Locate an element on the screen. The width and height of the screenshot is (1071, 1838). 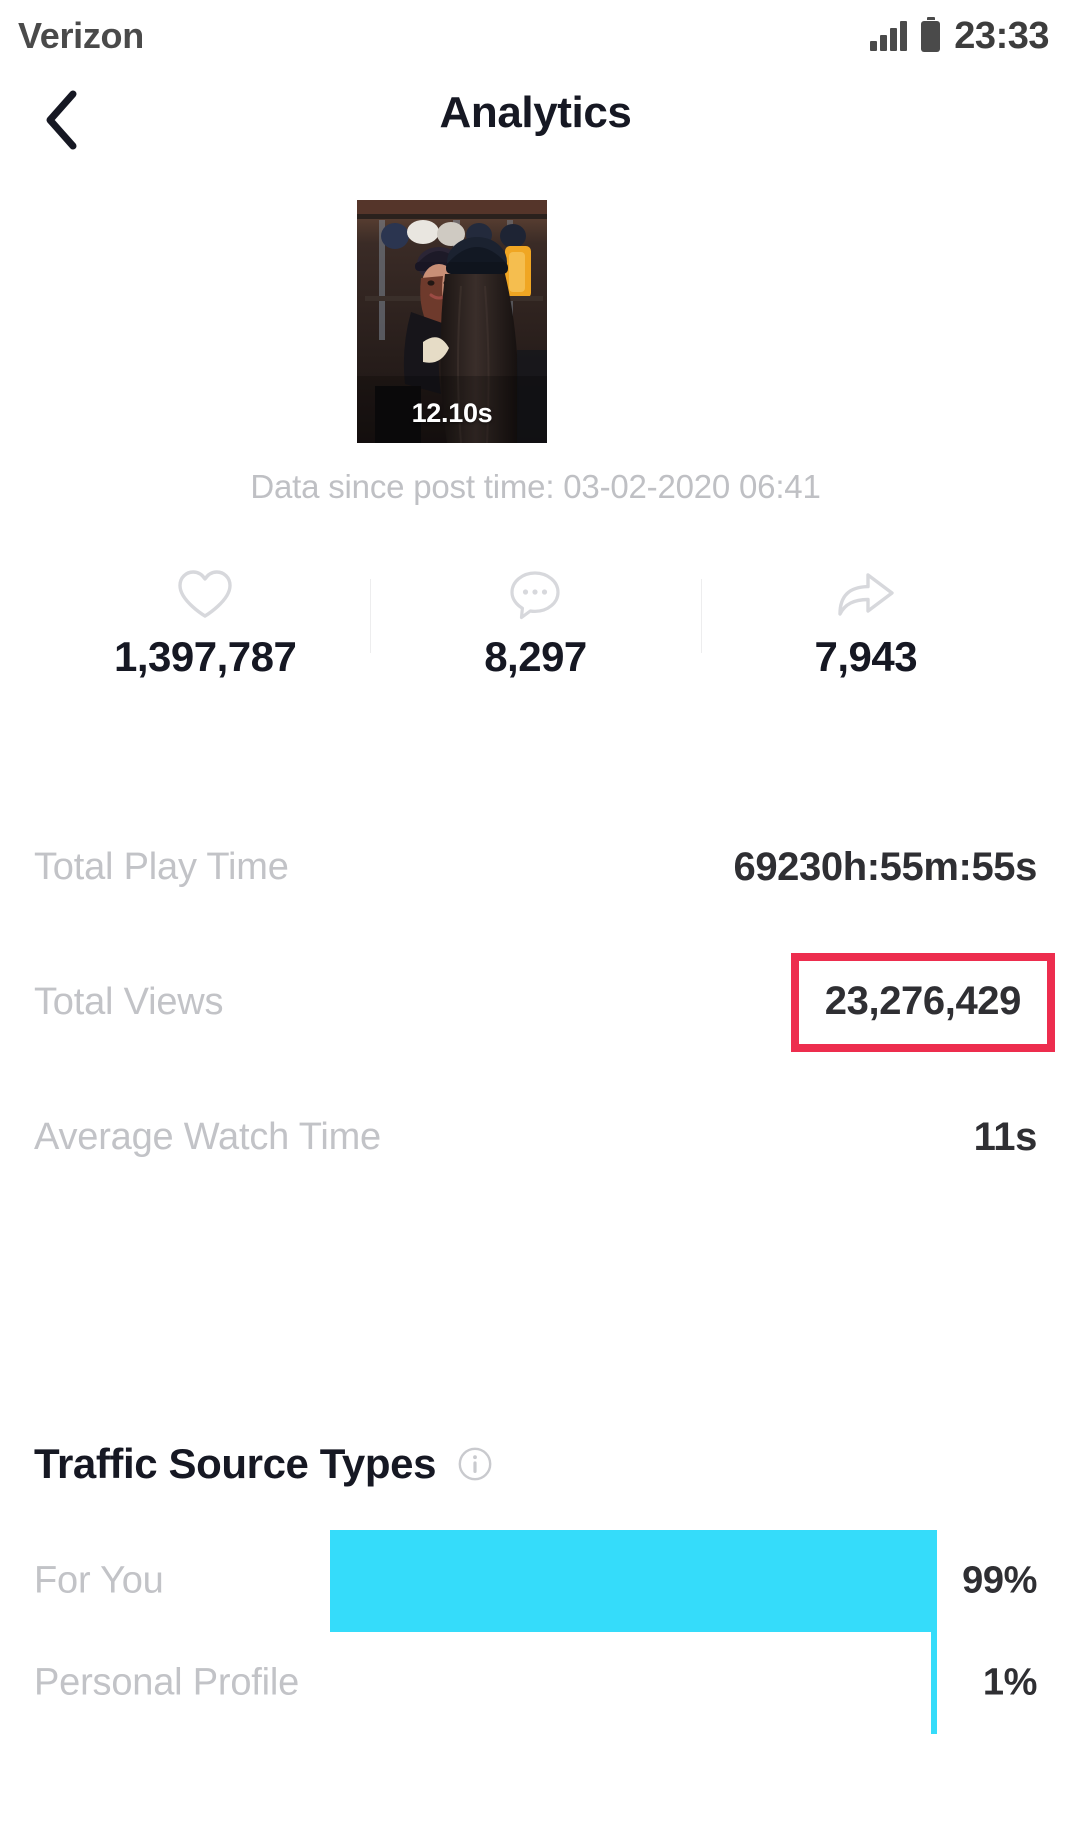
share-icon is located at coordinates (866, 595).